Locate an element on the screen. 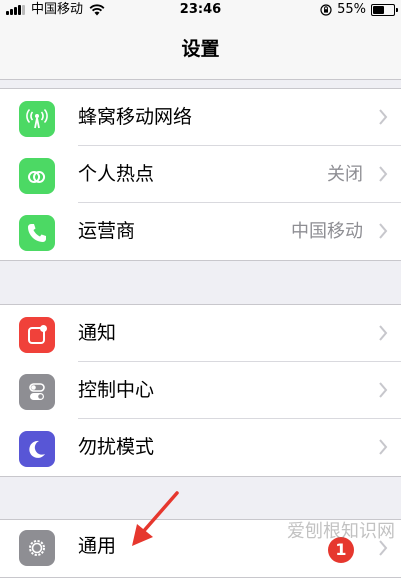  status-bar-right: 55% is located at coordinates (359, 10).